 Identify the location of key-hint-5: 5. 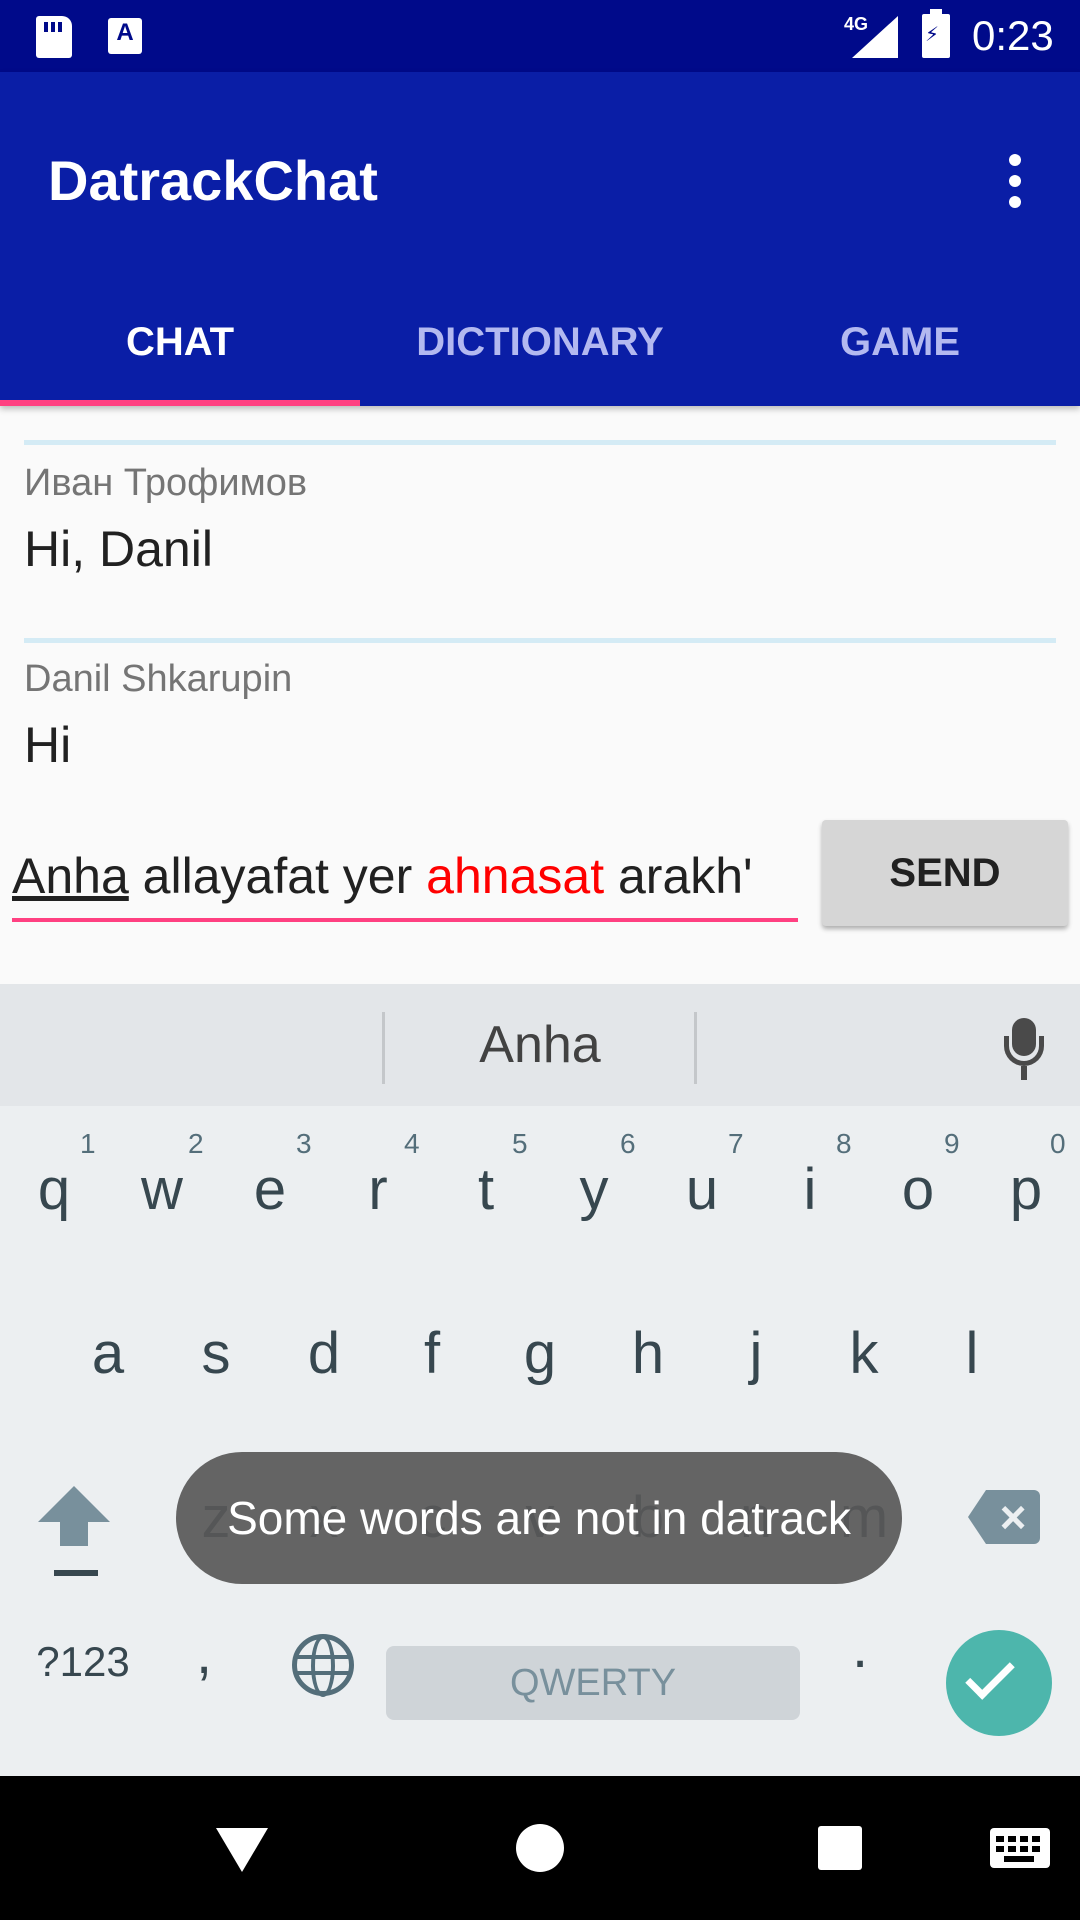
(520, 1143).